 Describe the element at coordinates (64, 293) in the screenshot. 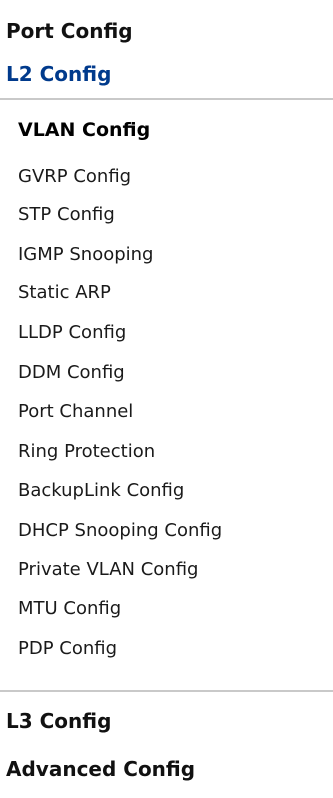

I see `submenu-item-static-arp: Static ARP` at that location.